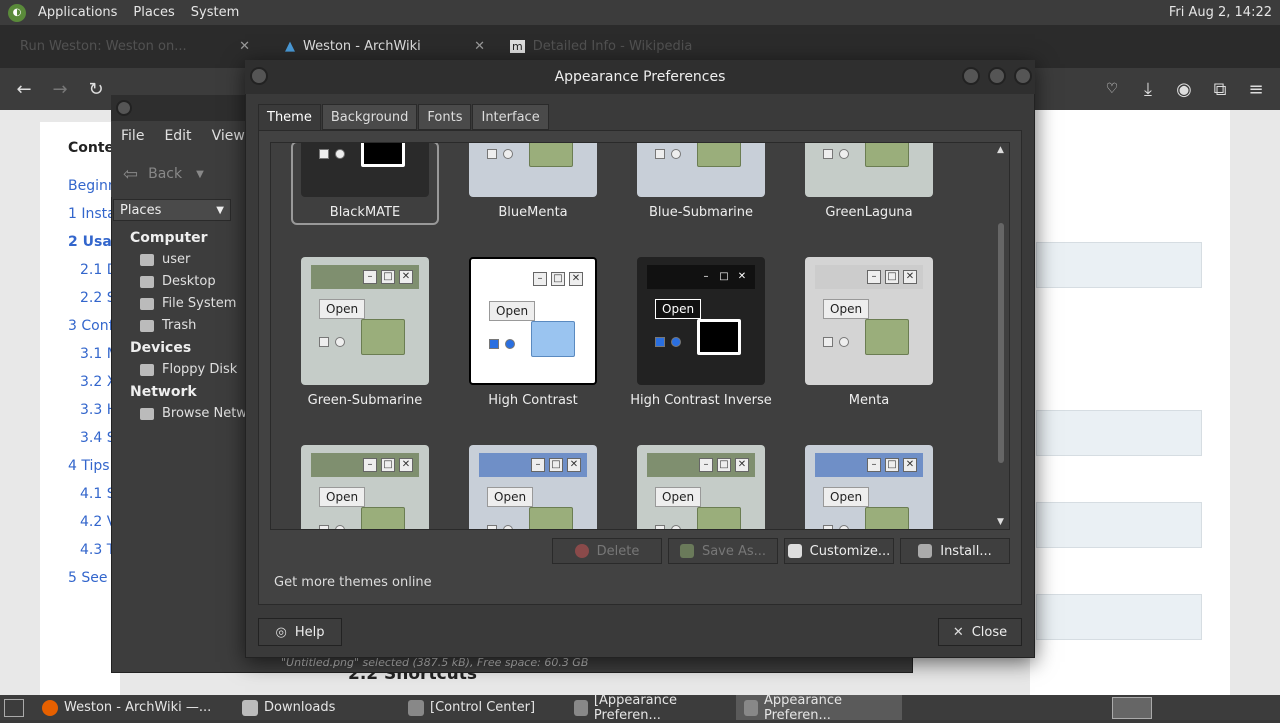 Image resolution: width=1280 pixels, height=723 pixels. What do you see at coordinates (846, 497) in the screenshot?
I see `preview-open-button: Open` at bounding box center [846, 497].